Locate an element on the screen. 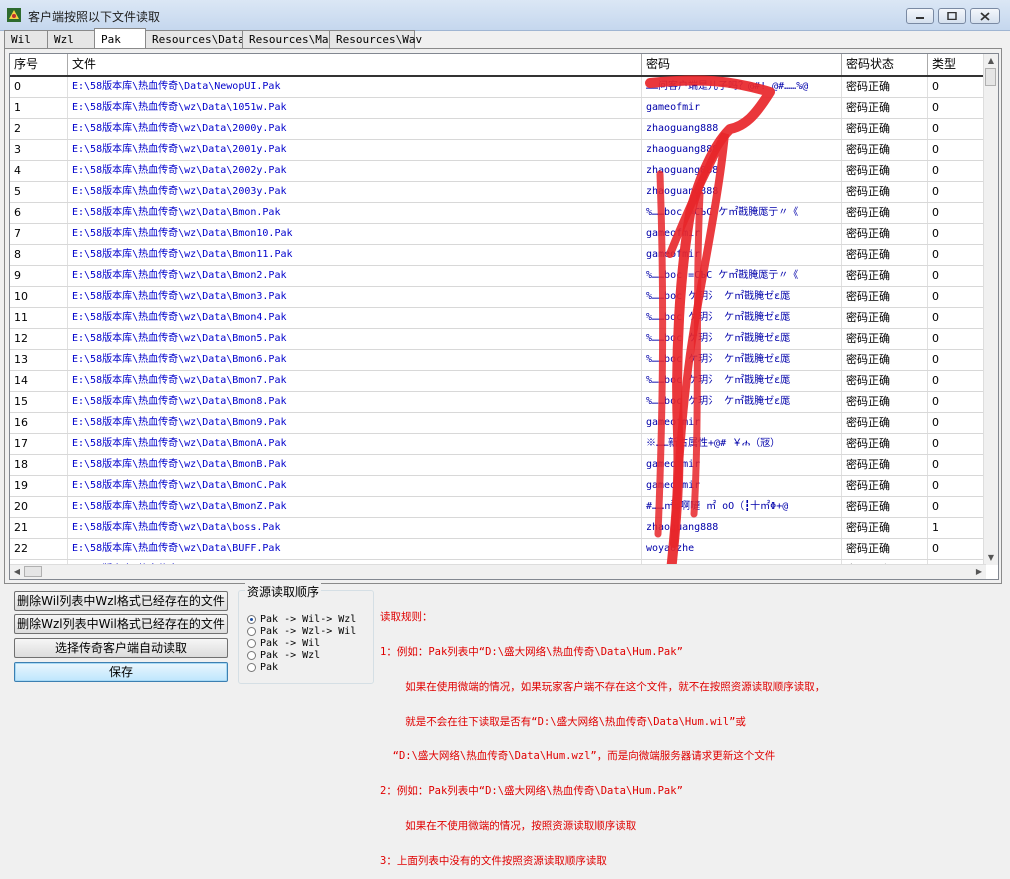 The width and height of the screenshot is (1010, 879). read-order-title: 资源读取顺序 is located at coordinates (283, 591).